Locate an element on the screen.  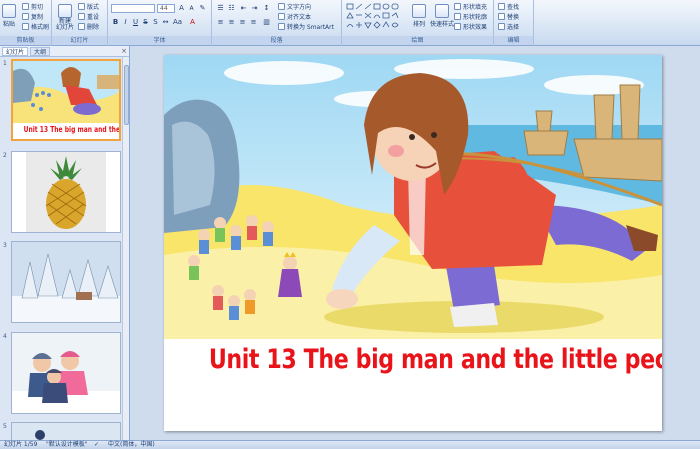
panel-scrollbar is located at coordinates (125, 248).